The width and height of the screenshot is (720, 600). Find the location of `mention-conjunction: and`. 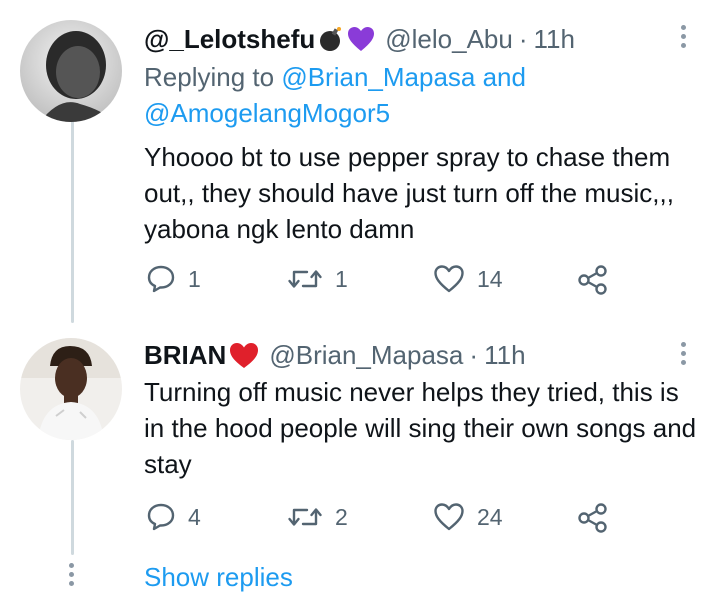

mention-conjunction: and is located at coordinates (500, 77).